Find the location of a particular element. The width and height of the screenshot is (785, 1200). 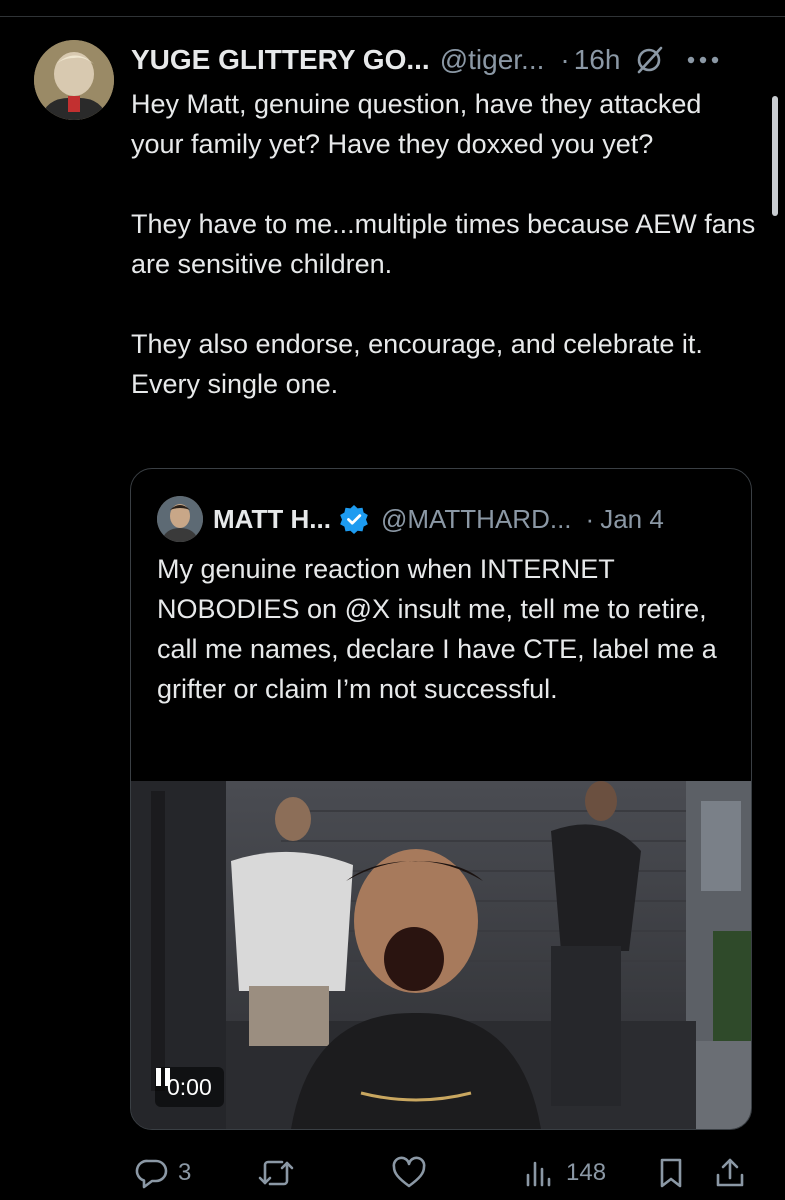

views-icon is located at coordinates (538, 1174).